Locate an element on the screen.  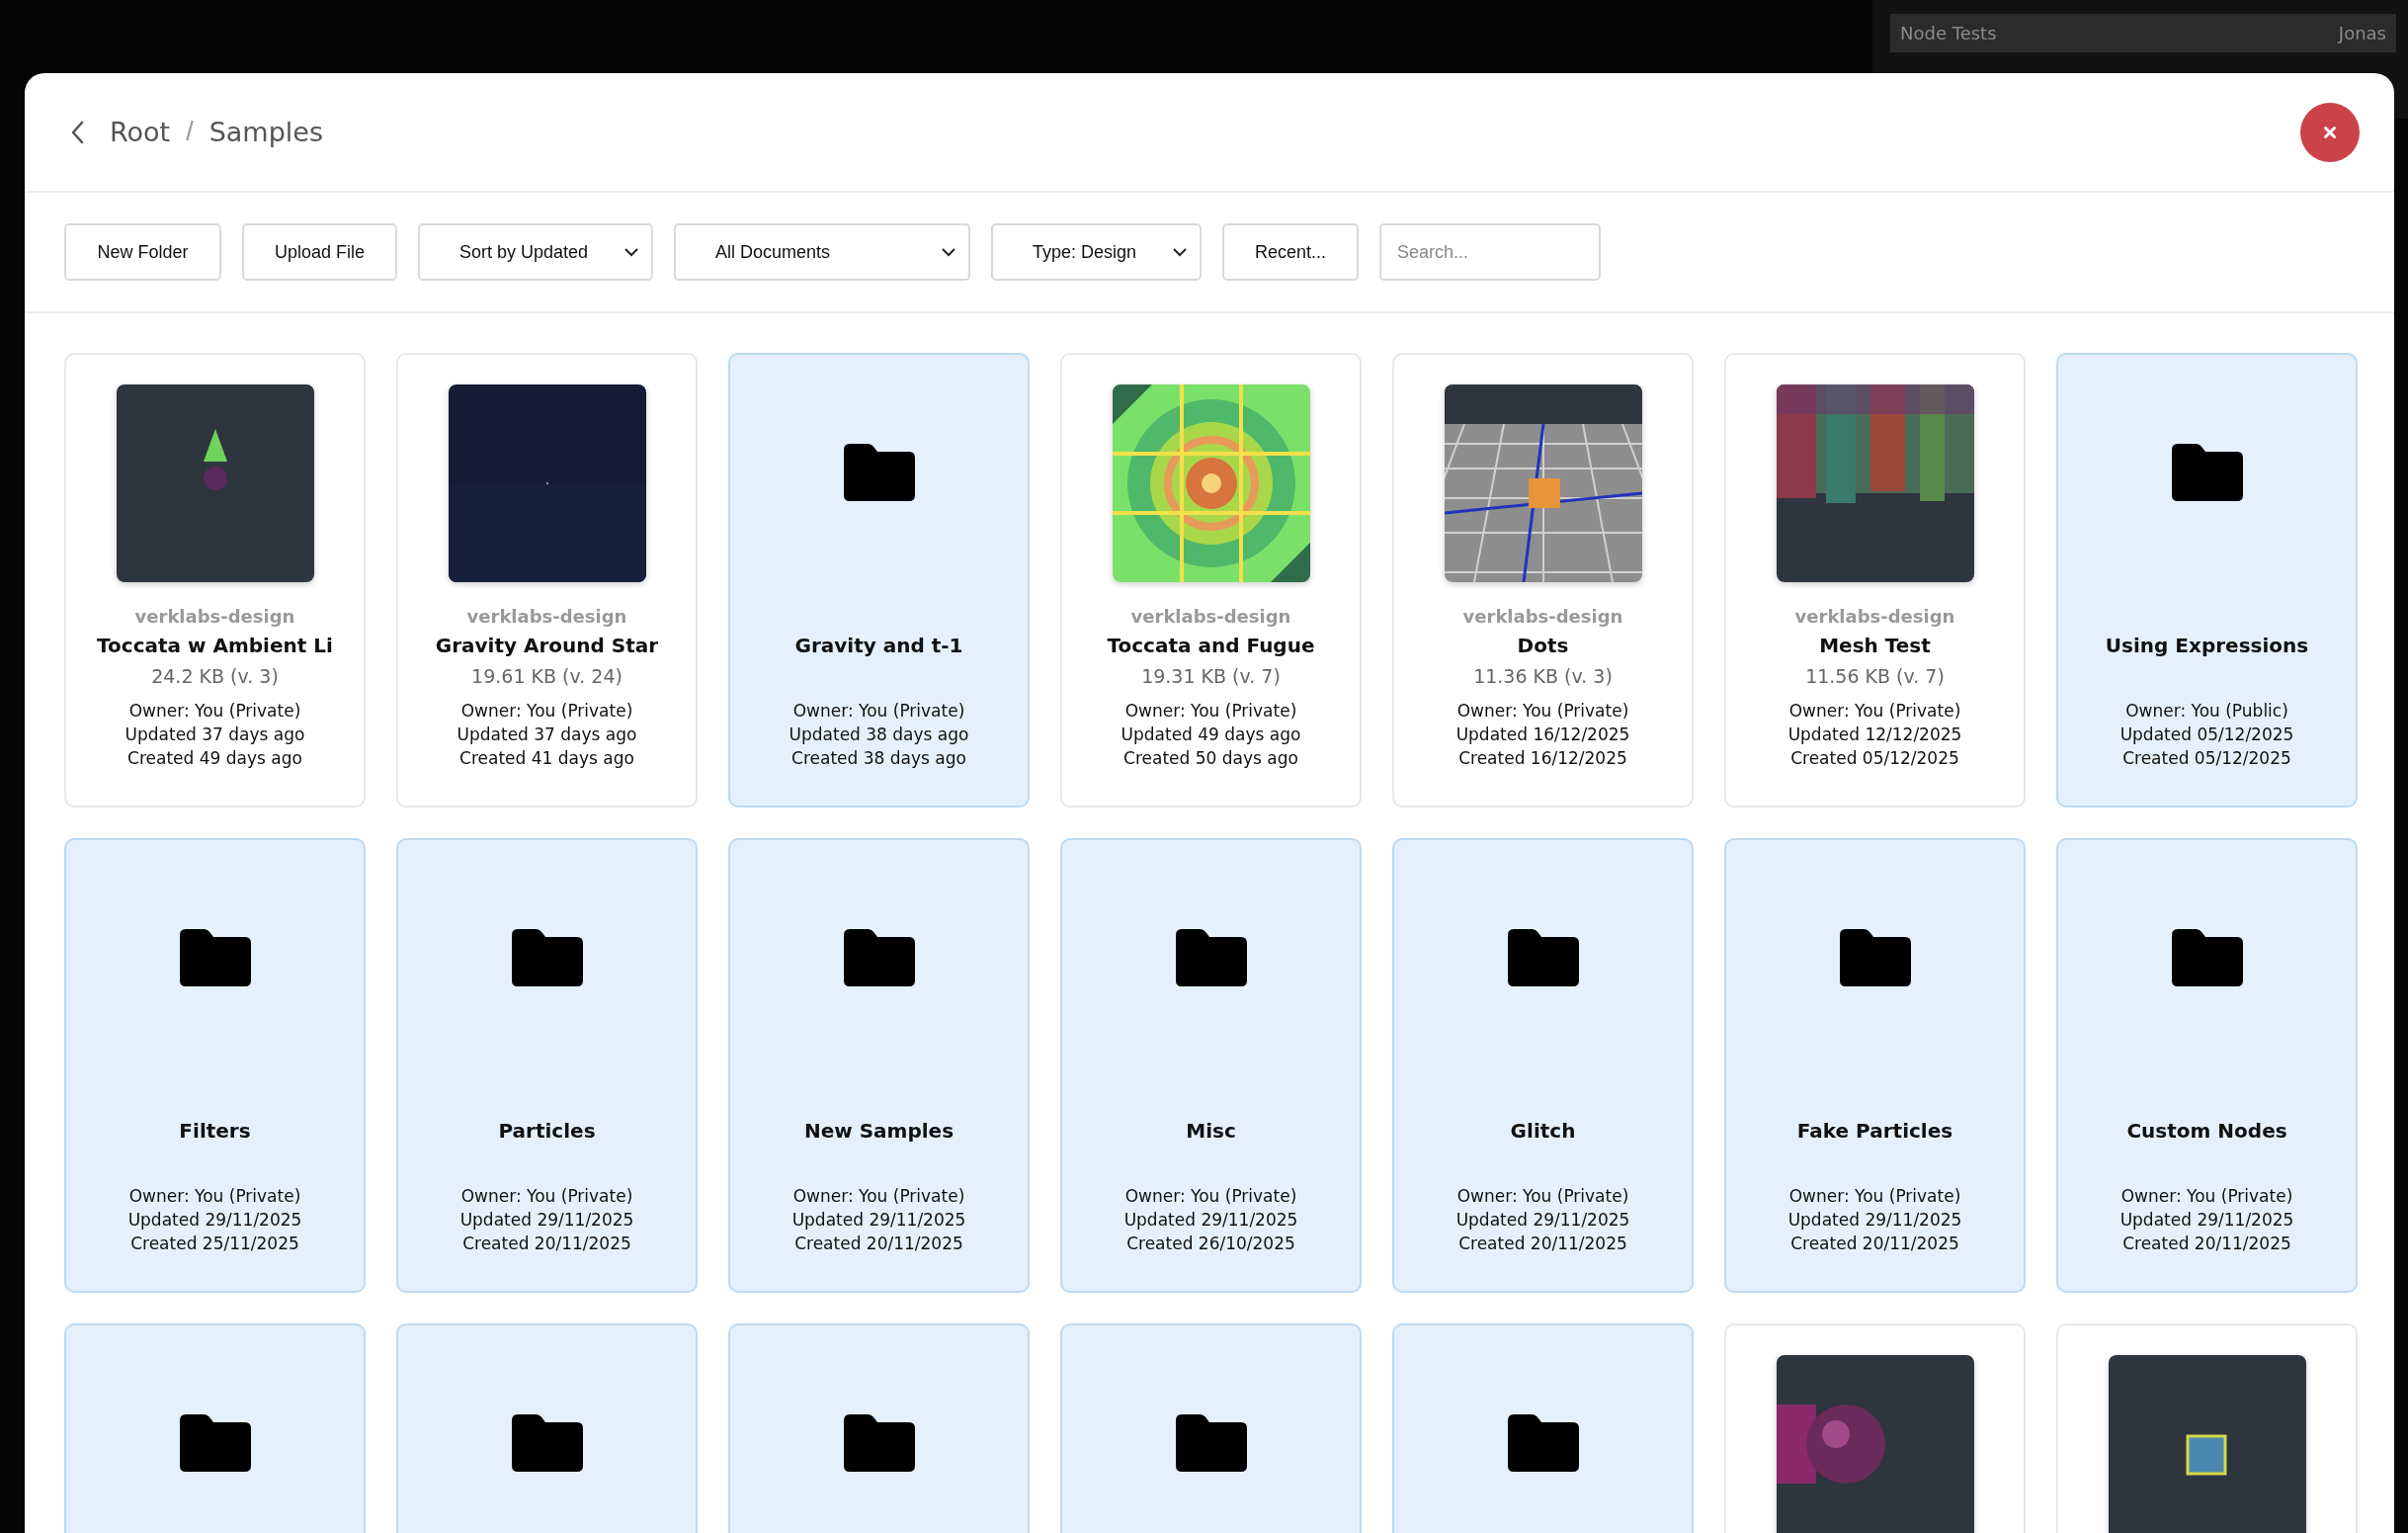
dropdown-select: Type: Design is located at coordinates (1096, 252).